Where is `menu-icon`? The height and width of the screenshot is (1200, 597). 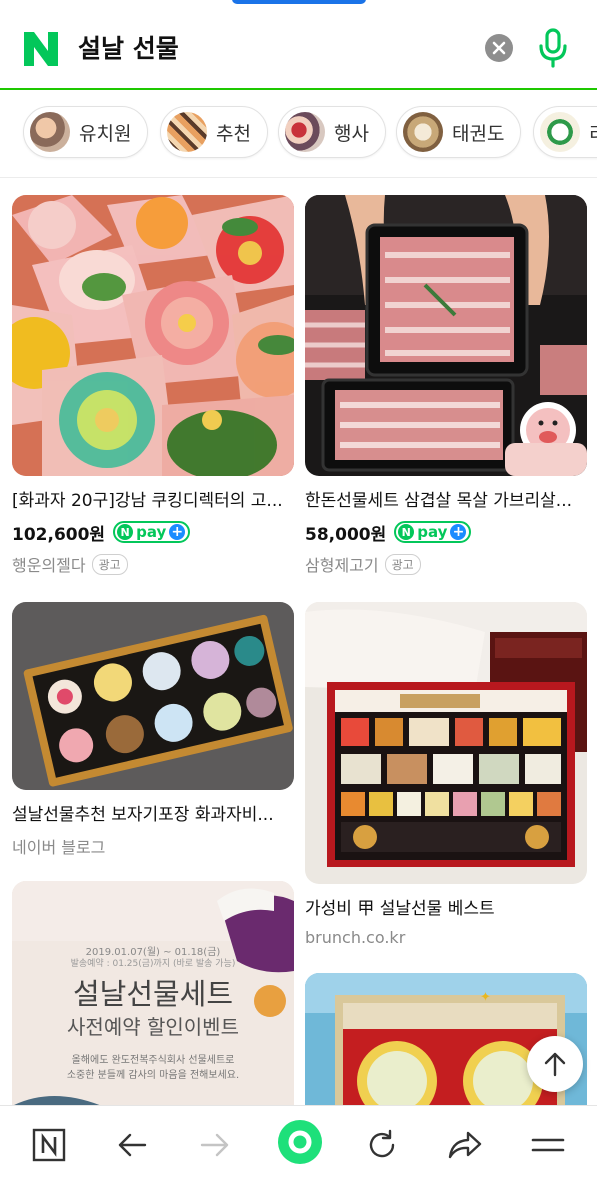
menu-icon is located at coordinates (548, 1145).